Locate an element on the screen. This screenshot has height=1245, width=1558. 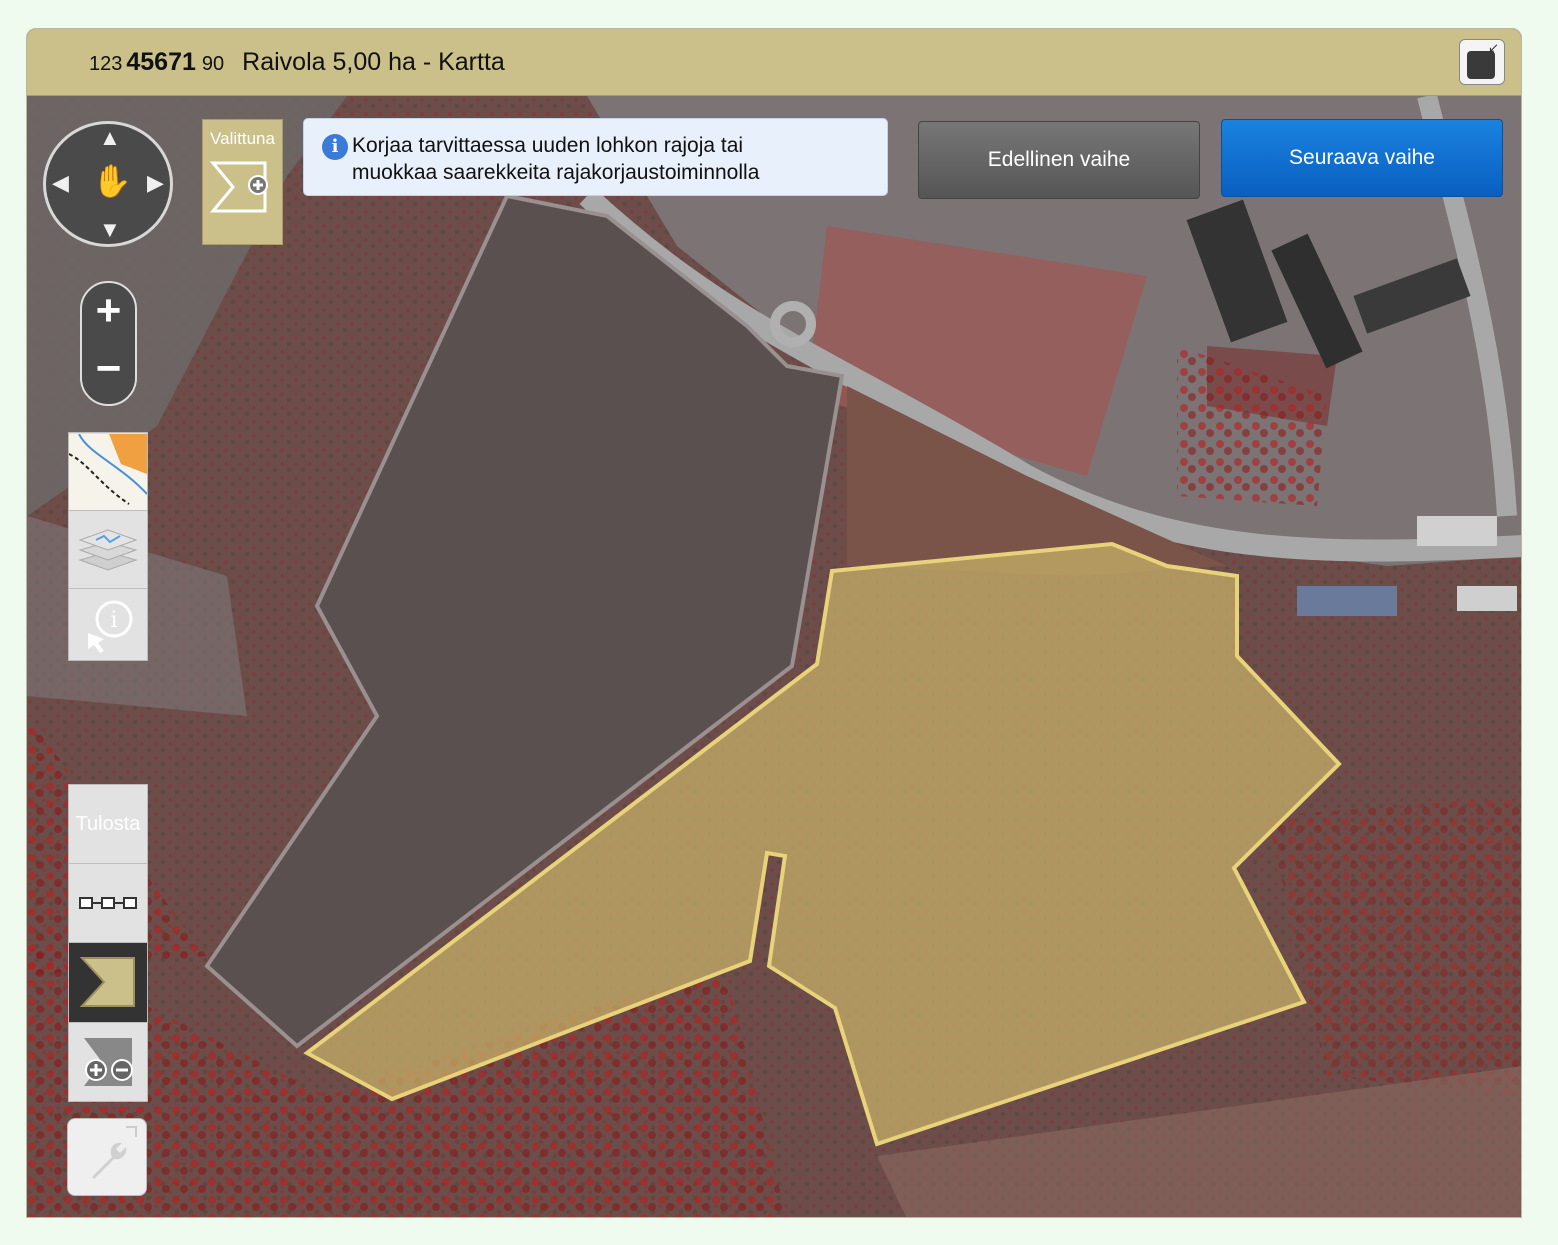
map-tools-panel: i is located at coordinates (108, 546).